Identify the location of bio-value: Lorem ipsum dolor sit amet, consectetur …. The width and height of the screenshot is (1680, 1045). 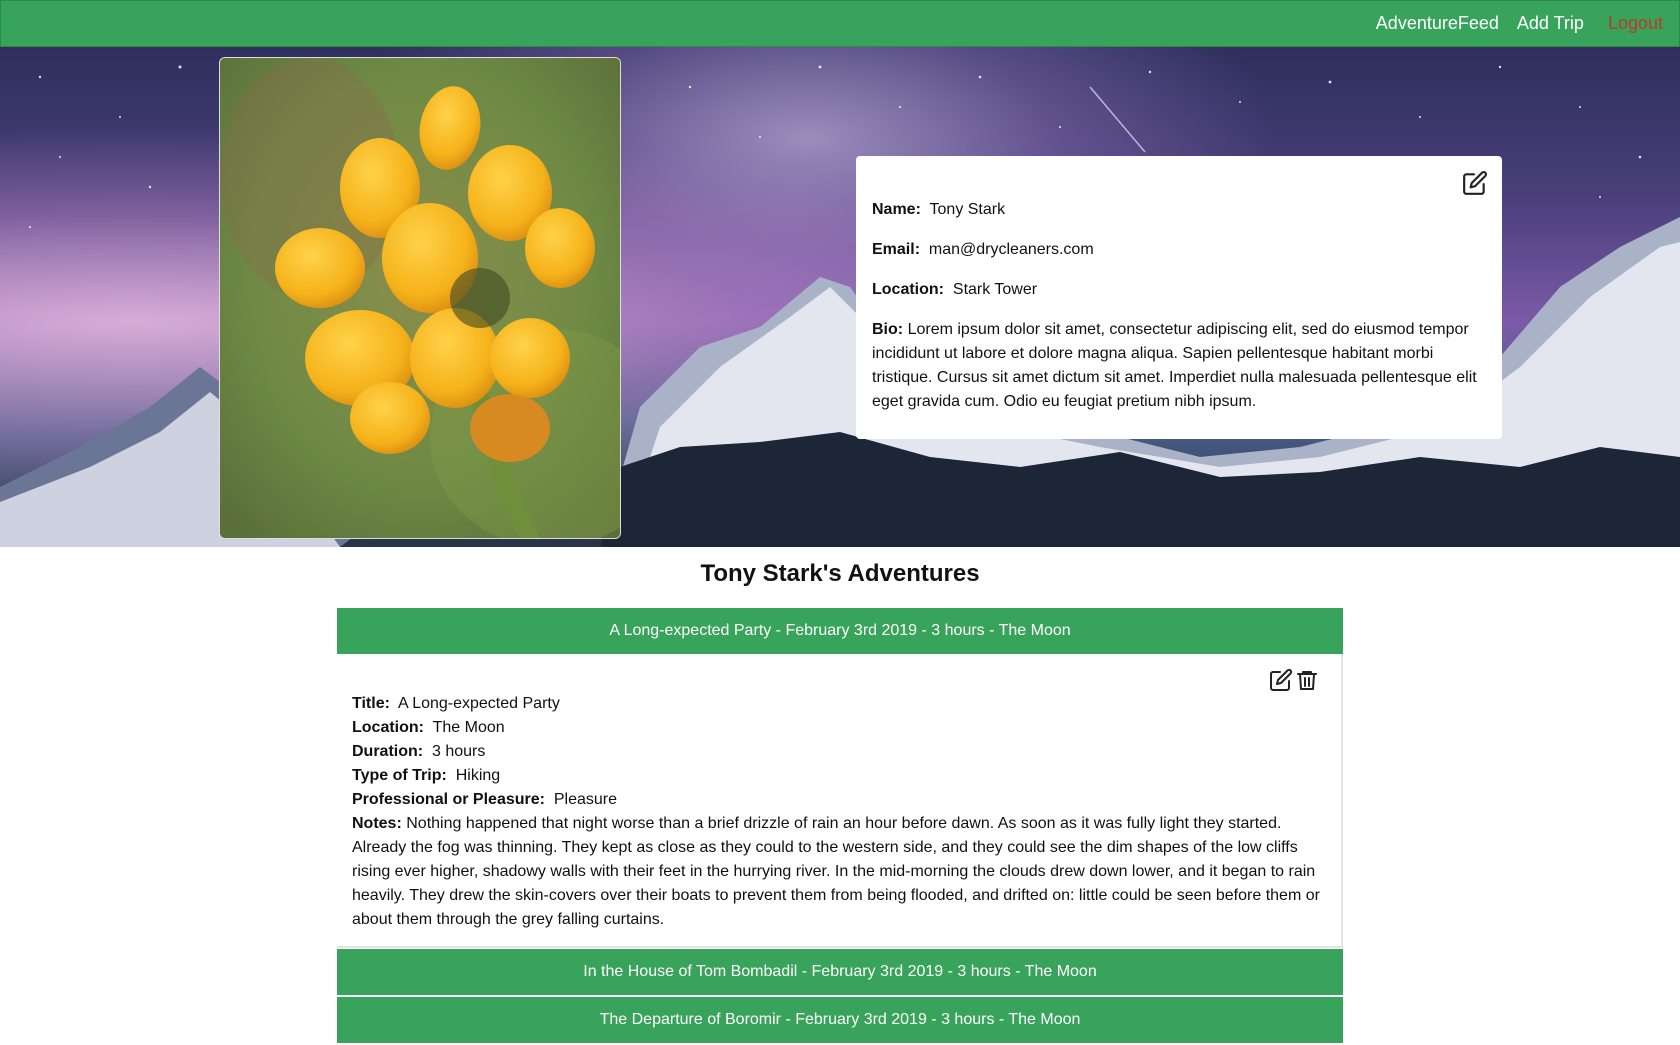
(1174, 365).